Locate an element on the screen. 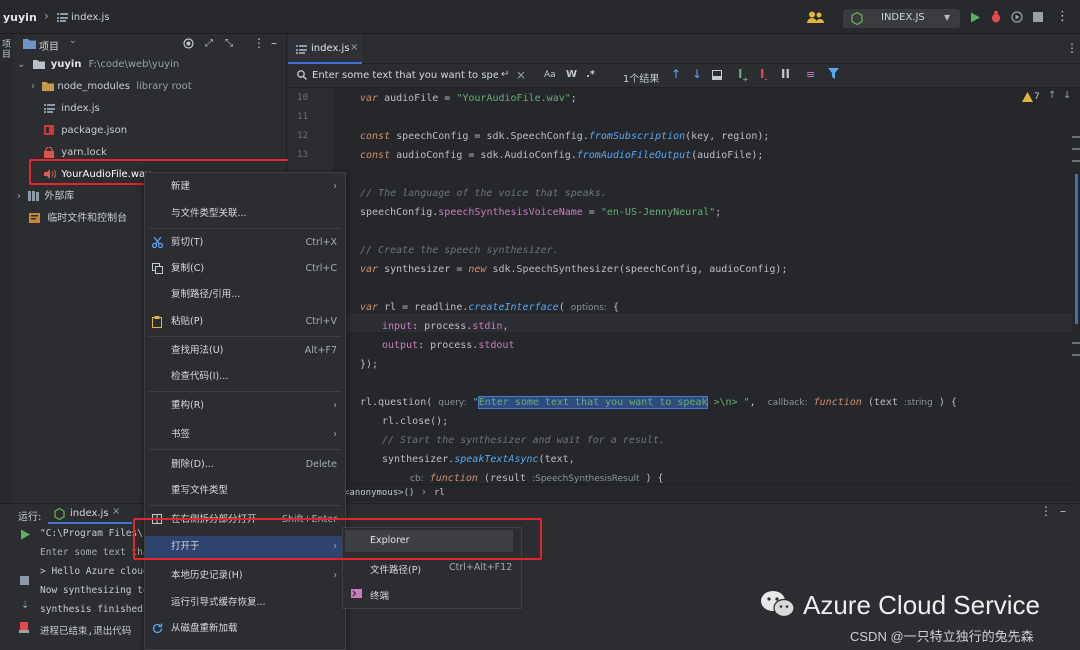 The height and width of the screenshot is (650, 1080). menu-item-cut: 剪切(T) Ctrl+X is located at coordinates (245, 243).